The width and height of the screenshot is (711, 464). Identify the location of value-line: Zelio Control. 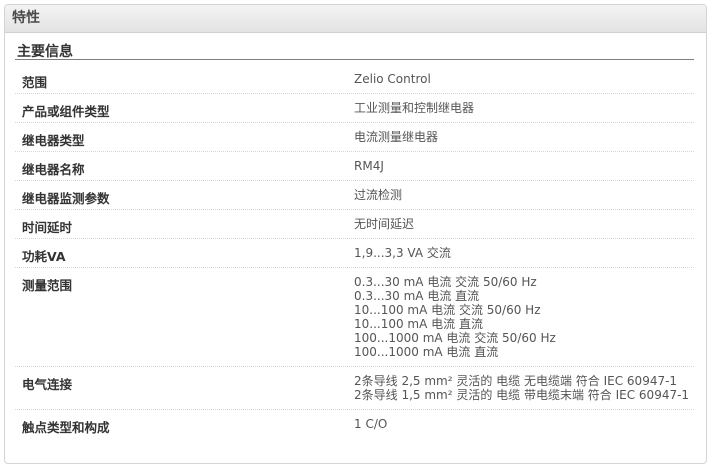
(392, 79).